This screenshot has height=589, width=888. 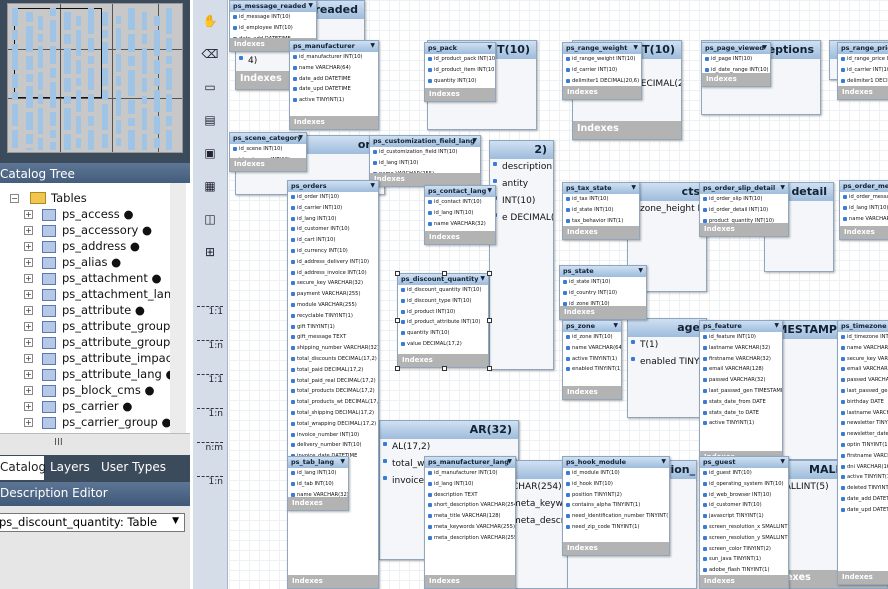 What do you see at coordinates (443, 333) in the screenshot?
I see `table-field: quantity INT(10)` at bounding box center [443, 333].